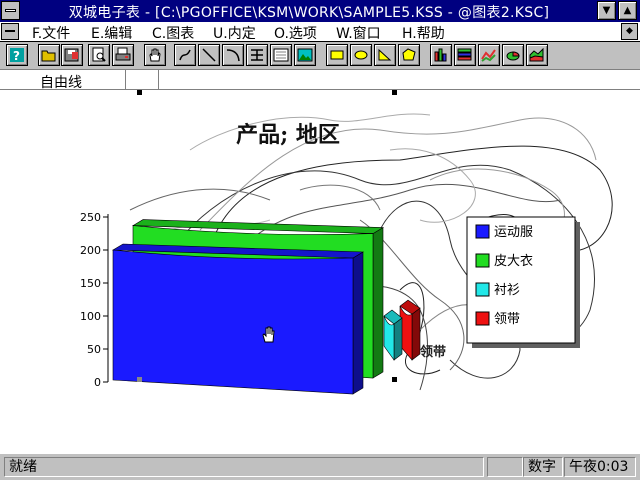  I want to click on y-tick-label: 250, so click(90, 217).